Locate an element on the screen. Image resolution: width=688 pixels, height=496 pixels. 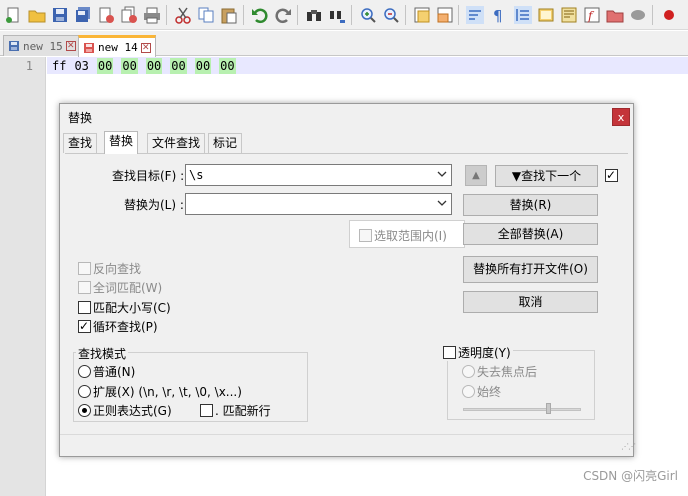
tab-find-in-files: 文件查找 is located at coordinates (176, 143).